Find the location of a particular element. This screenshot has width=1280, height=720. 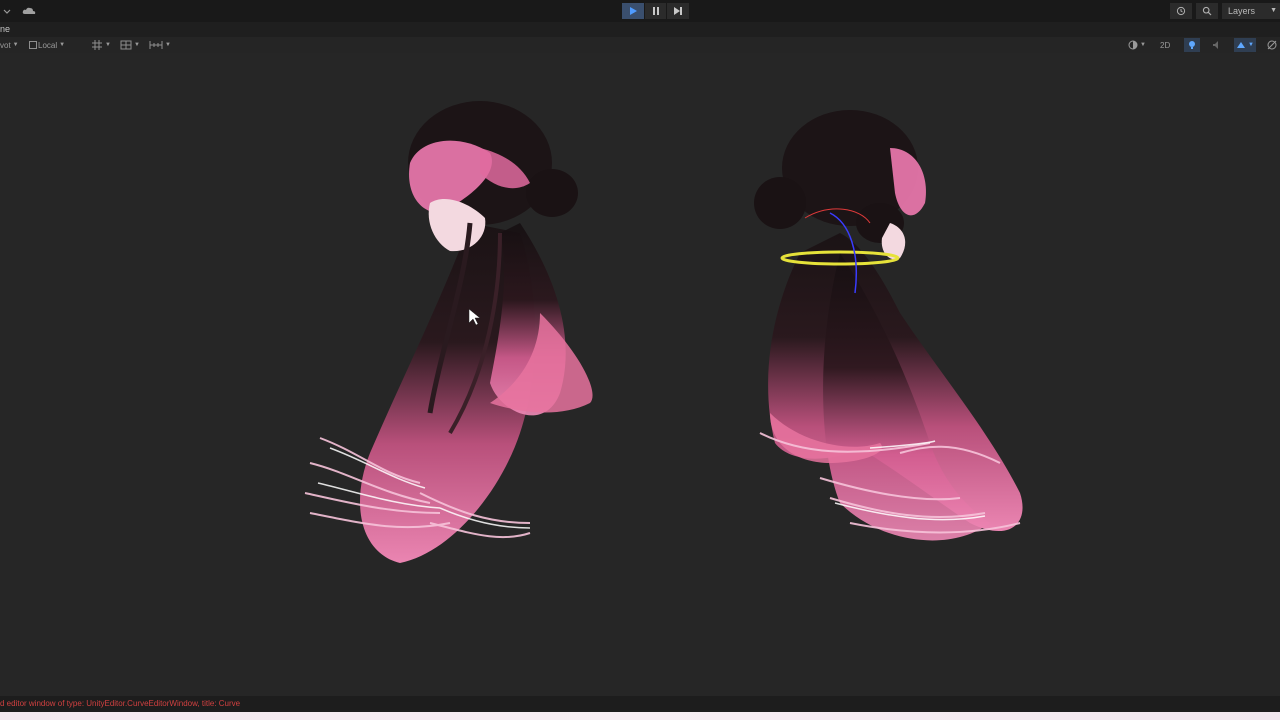

increment-snap-button: ▼ is located at coordinates (160, 45).